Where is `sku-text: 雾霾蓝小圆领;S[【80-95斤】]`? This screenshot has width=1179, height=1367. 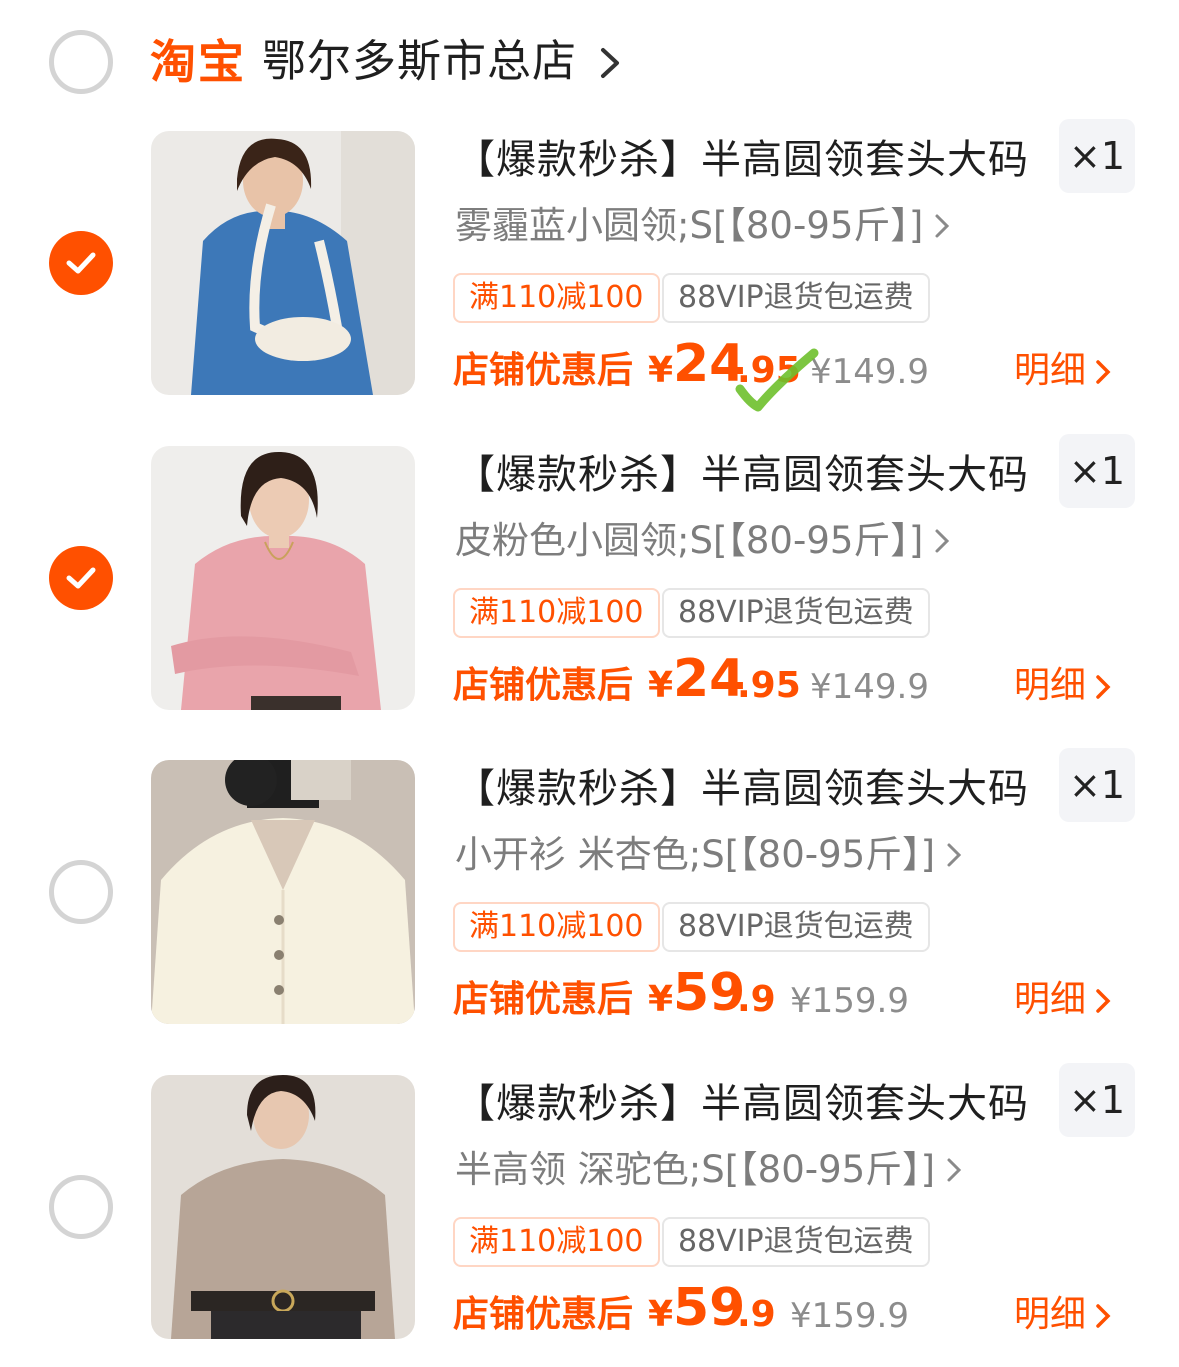
sku-text: 雾霾蓝小圆领;S[【80-95斤】] is located at coordinates (689, 225).